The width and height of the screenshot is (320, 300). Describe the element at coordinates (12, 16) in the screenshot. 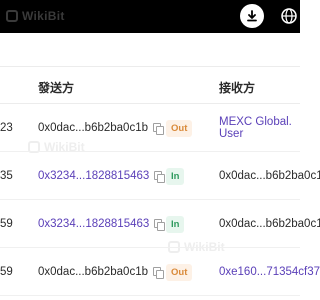

I see `wikibit-logo-icon` at that location.